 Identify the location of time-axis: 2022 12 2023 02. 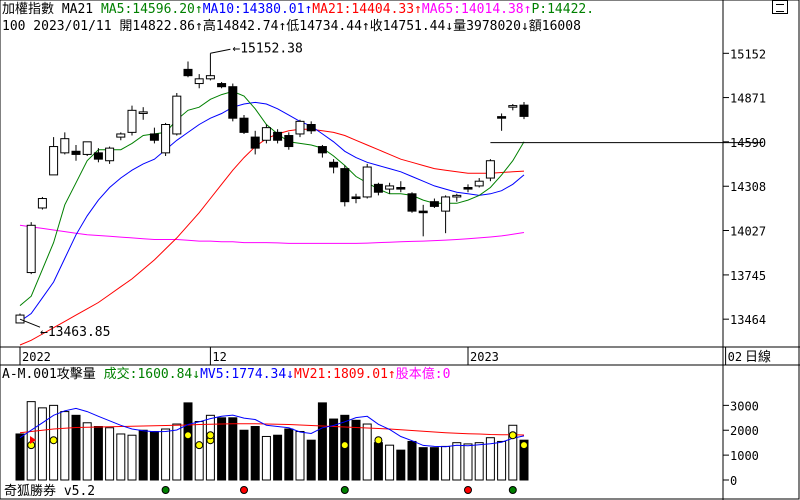
(380, 356).